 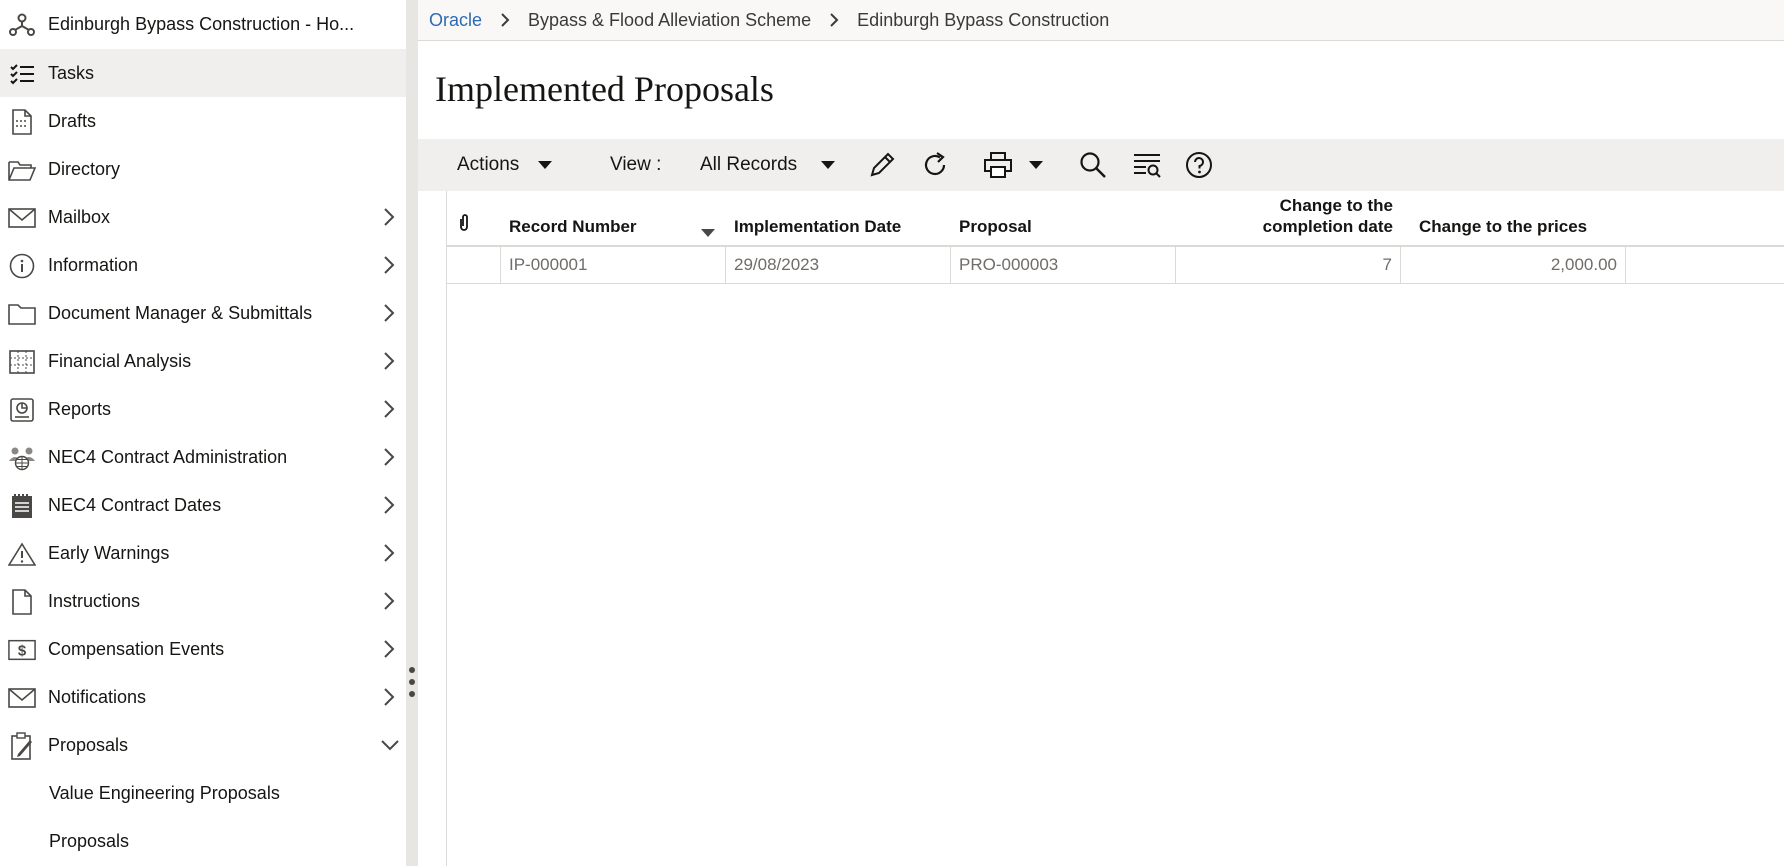 I want to click on breadcrumb-link-program: Bypass & Flood Alleviation Scheme, so click(x=669, y=20).